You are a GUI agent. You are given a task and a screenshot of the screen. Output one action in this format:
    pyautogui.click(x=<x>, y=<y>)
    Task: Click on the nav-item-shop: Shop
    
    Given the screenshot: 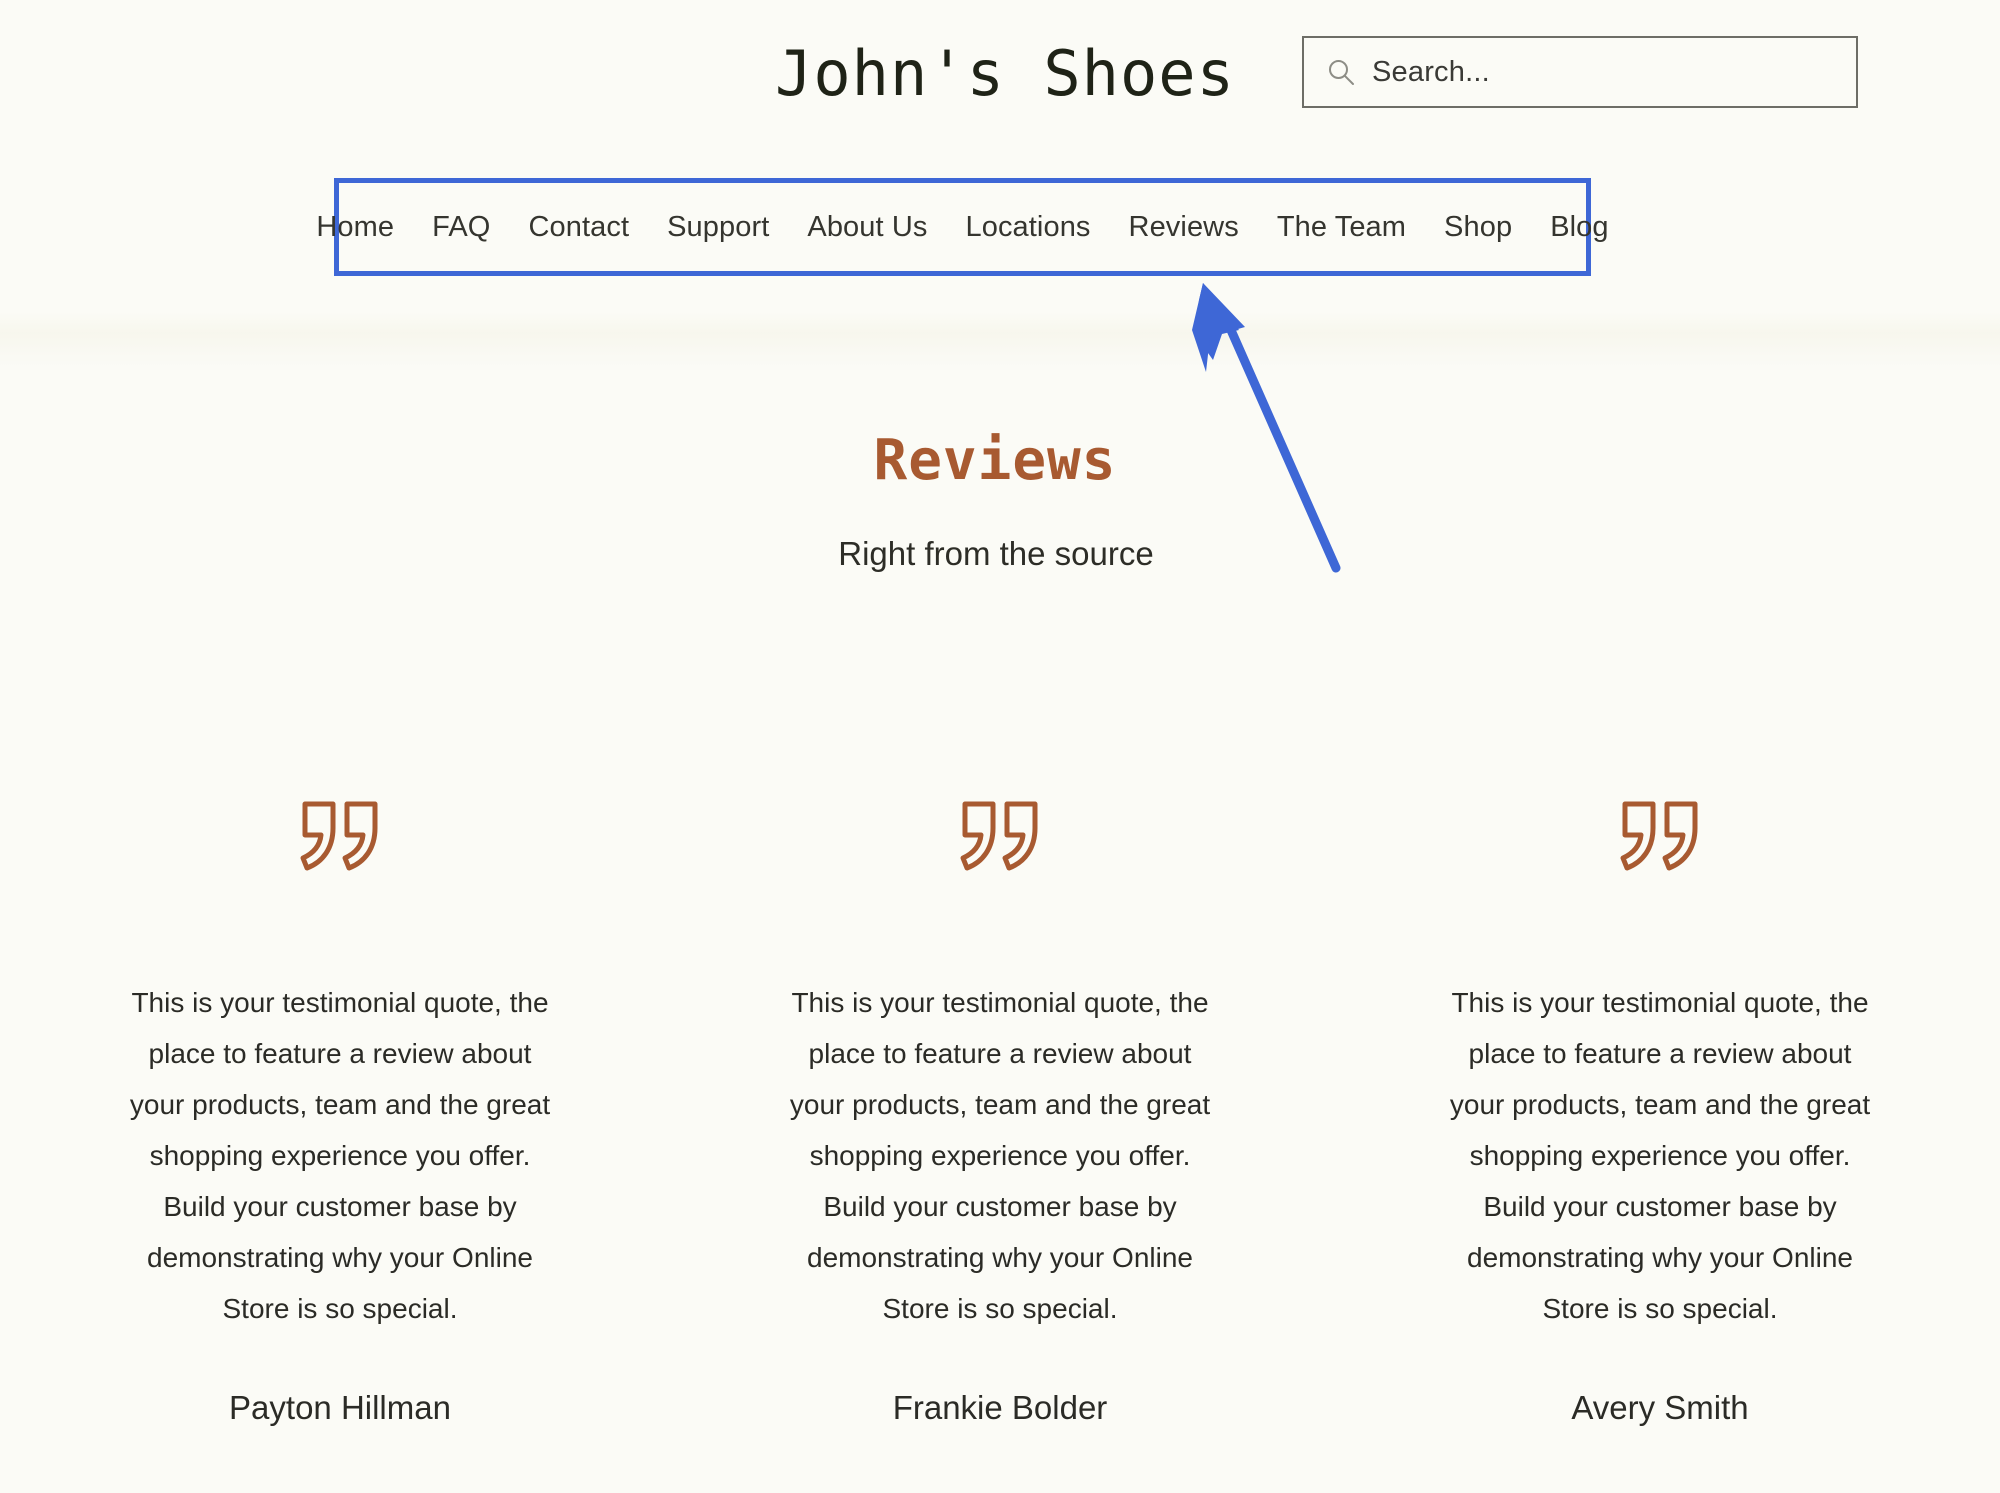 What is the action you would take?
    pyautogui.click(x=1478, y=227)
    